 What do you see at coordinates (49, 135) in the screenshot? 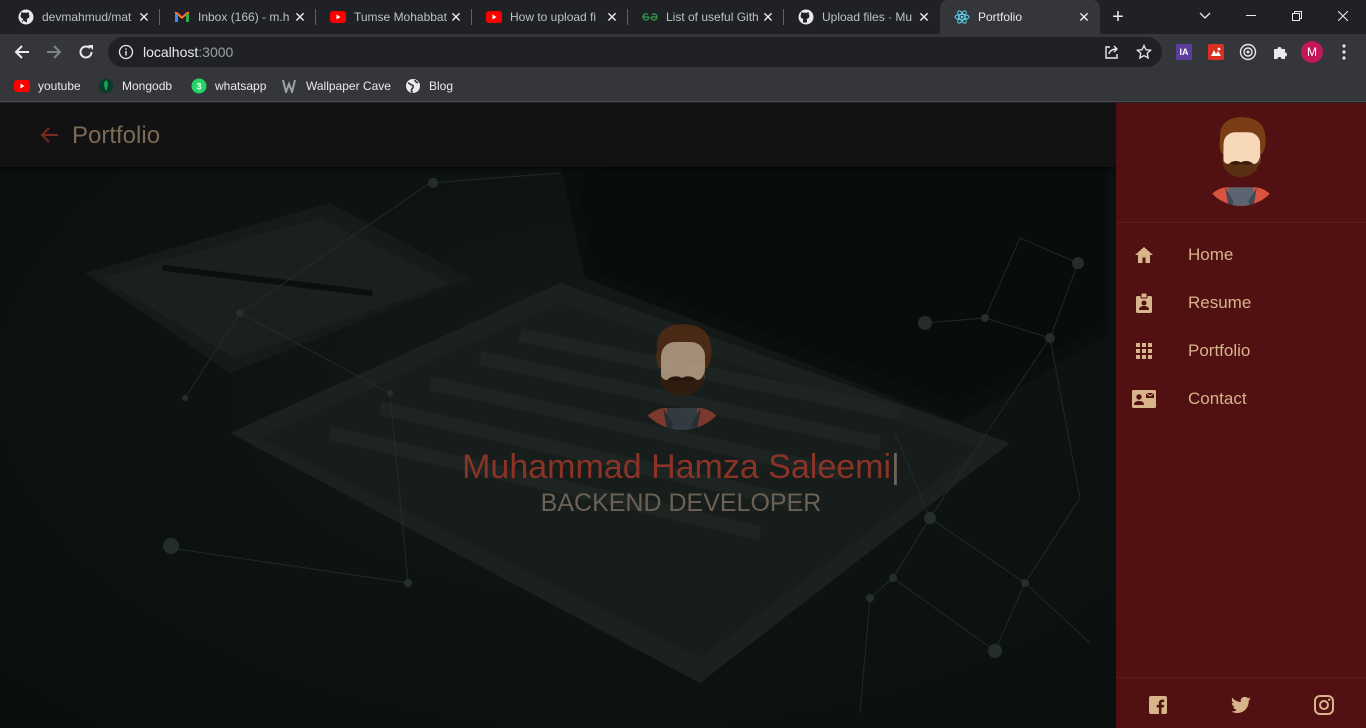
I see `arrow-back-icon` at bounding box center [49, 135].